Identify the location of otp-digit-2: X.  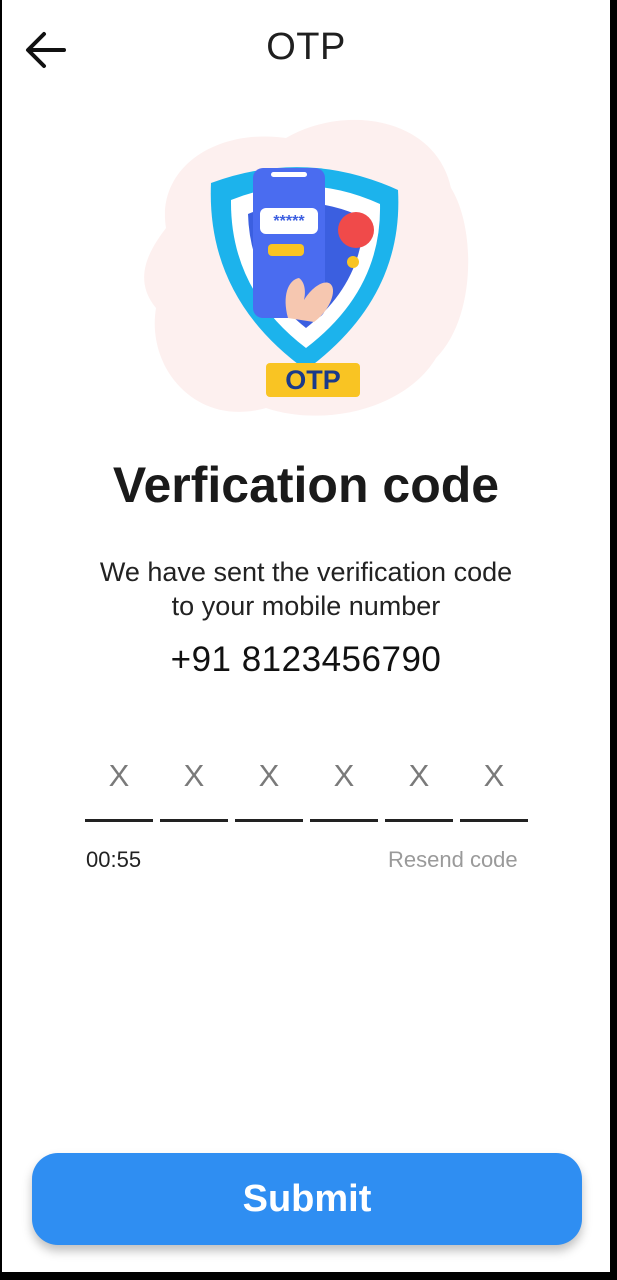
(194, 788).